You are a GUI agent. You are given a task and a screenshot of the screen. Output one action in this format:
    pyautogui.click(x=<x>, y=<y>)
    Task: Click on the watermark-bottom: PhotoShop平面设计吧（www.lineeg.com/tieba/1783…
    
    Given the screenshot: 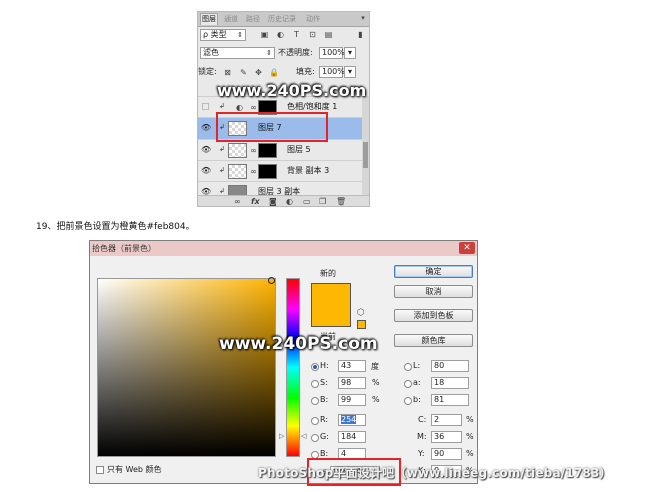 What is the action you would take?
    pyautogui.click(x=435, y=473)
    